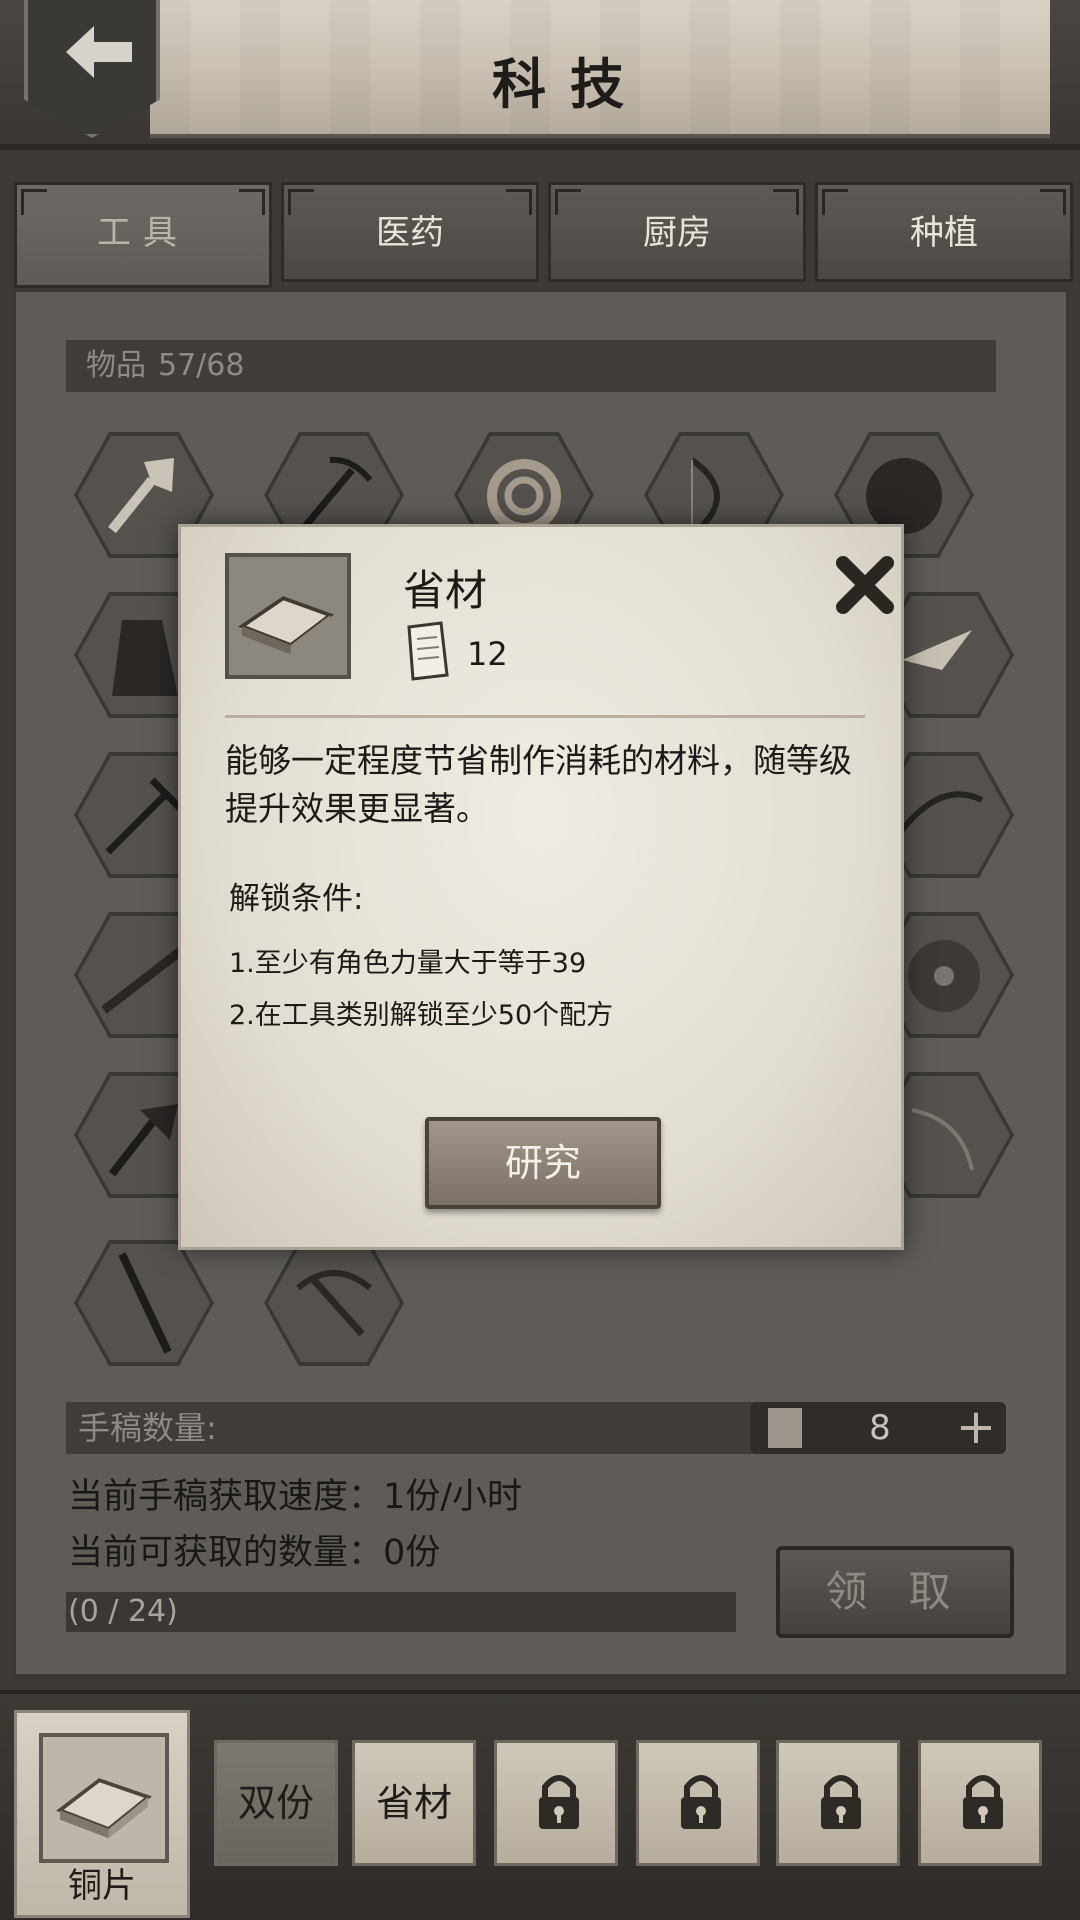  I want to click on items-label: 物品, so click(116, 365).